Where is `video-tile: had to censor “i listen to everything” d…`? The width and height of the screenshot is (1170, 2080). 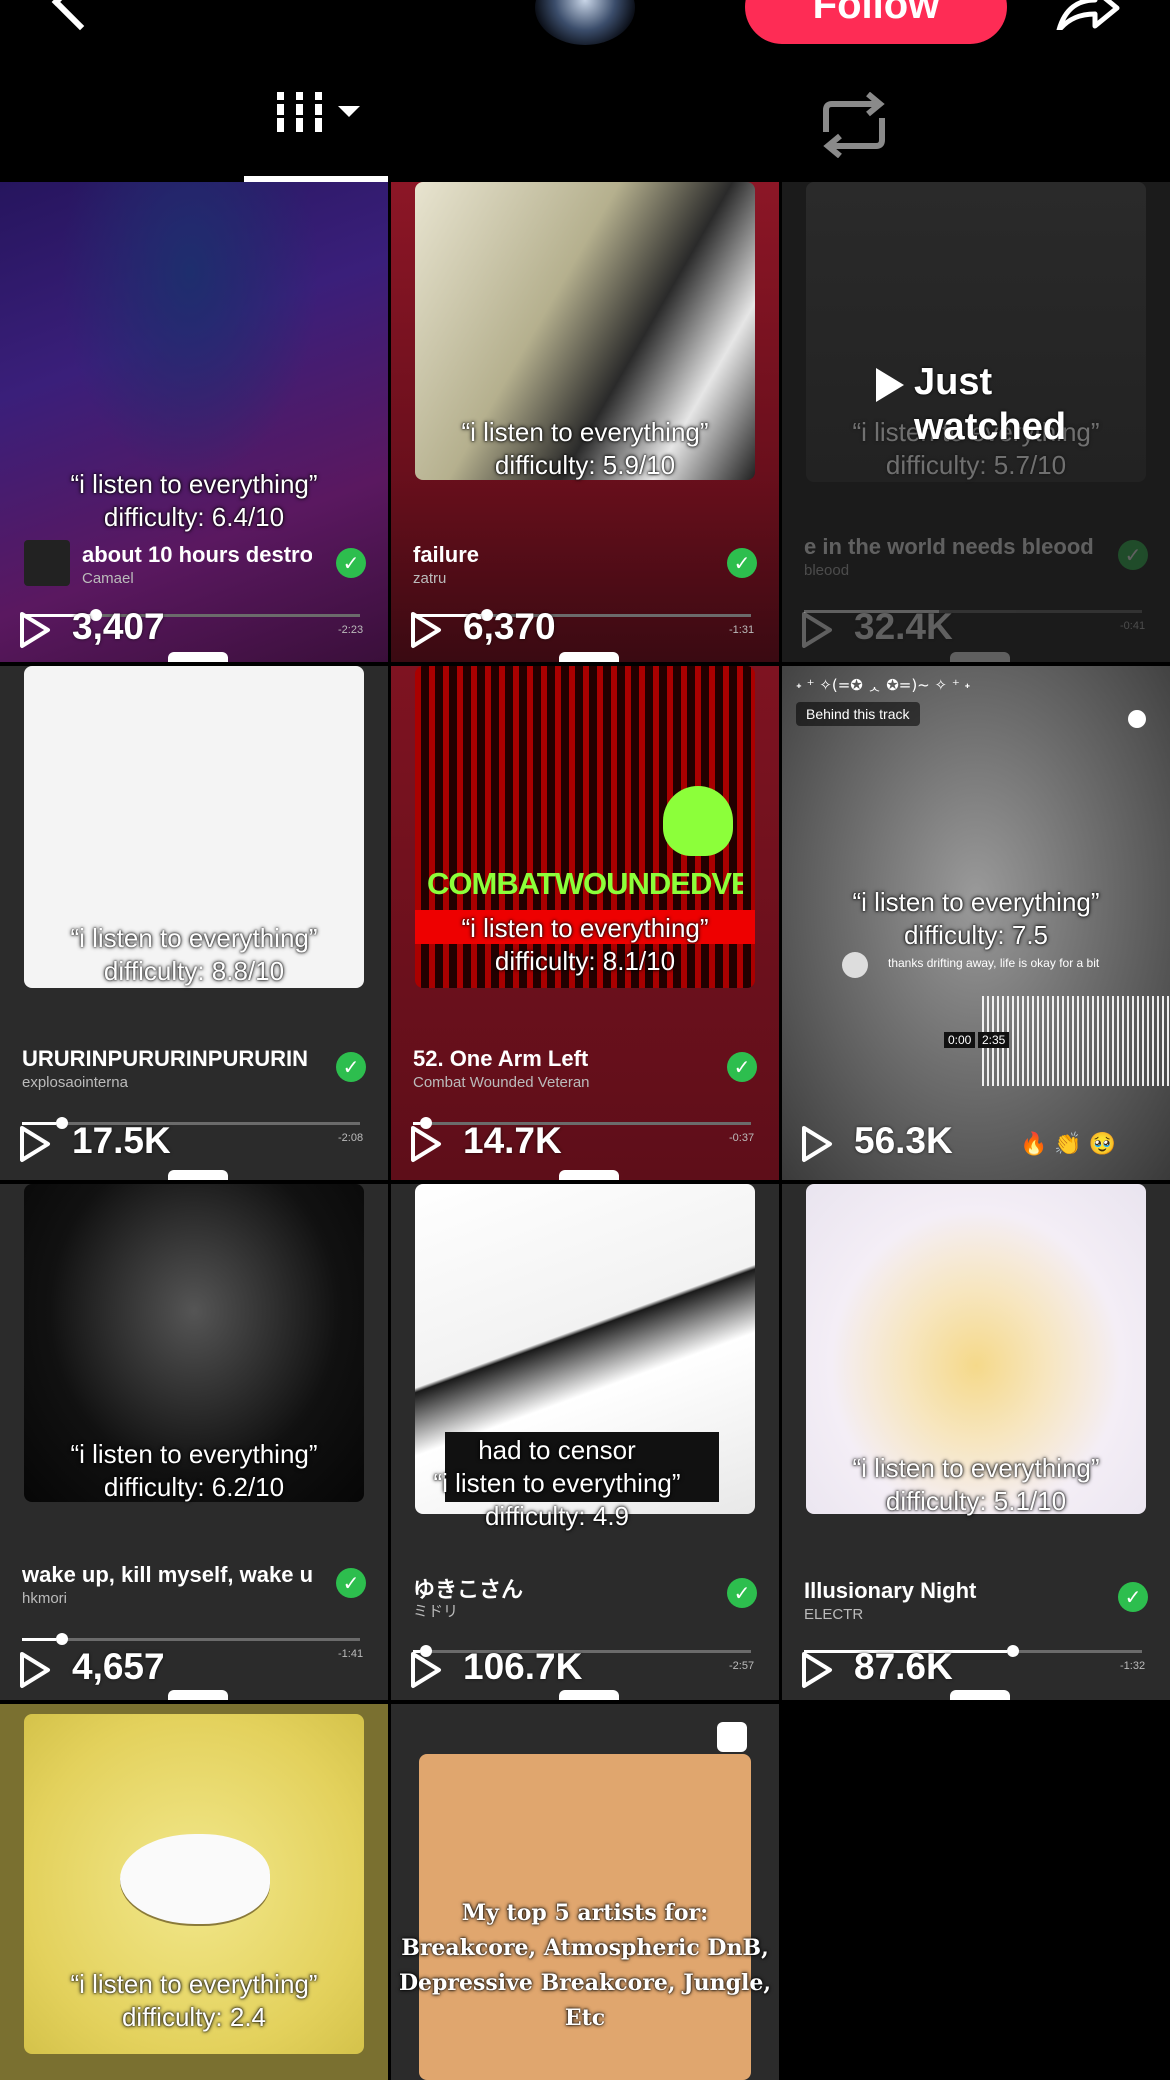 video-tile: had to censor “i listen to everything” d… is located at coordinates (585, 1442).